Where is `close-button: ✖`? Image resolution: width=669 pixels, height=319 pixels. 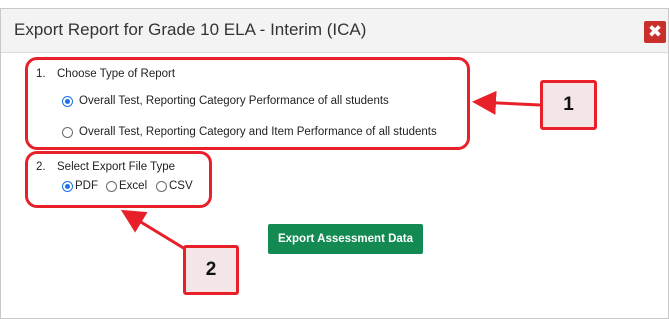
close-button: ✖ is located at coordinates (655, 32).